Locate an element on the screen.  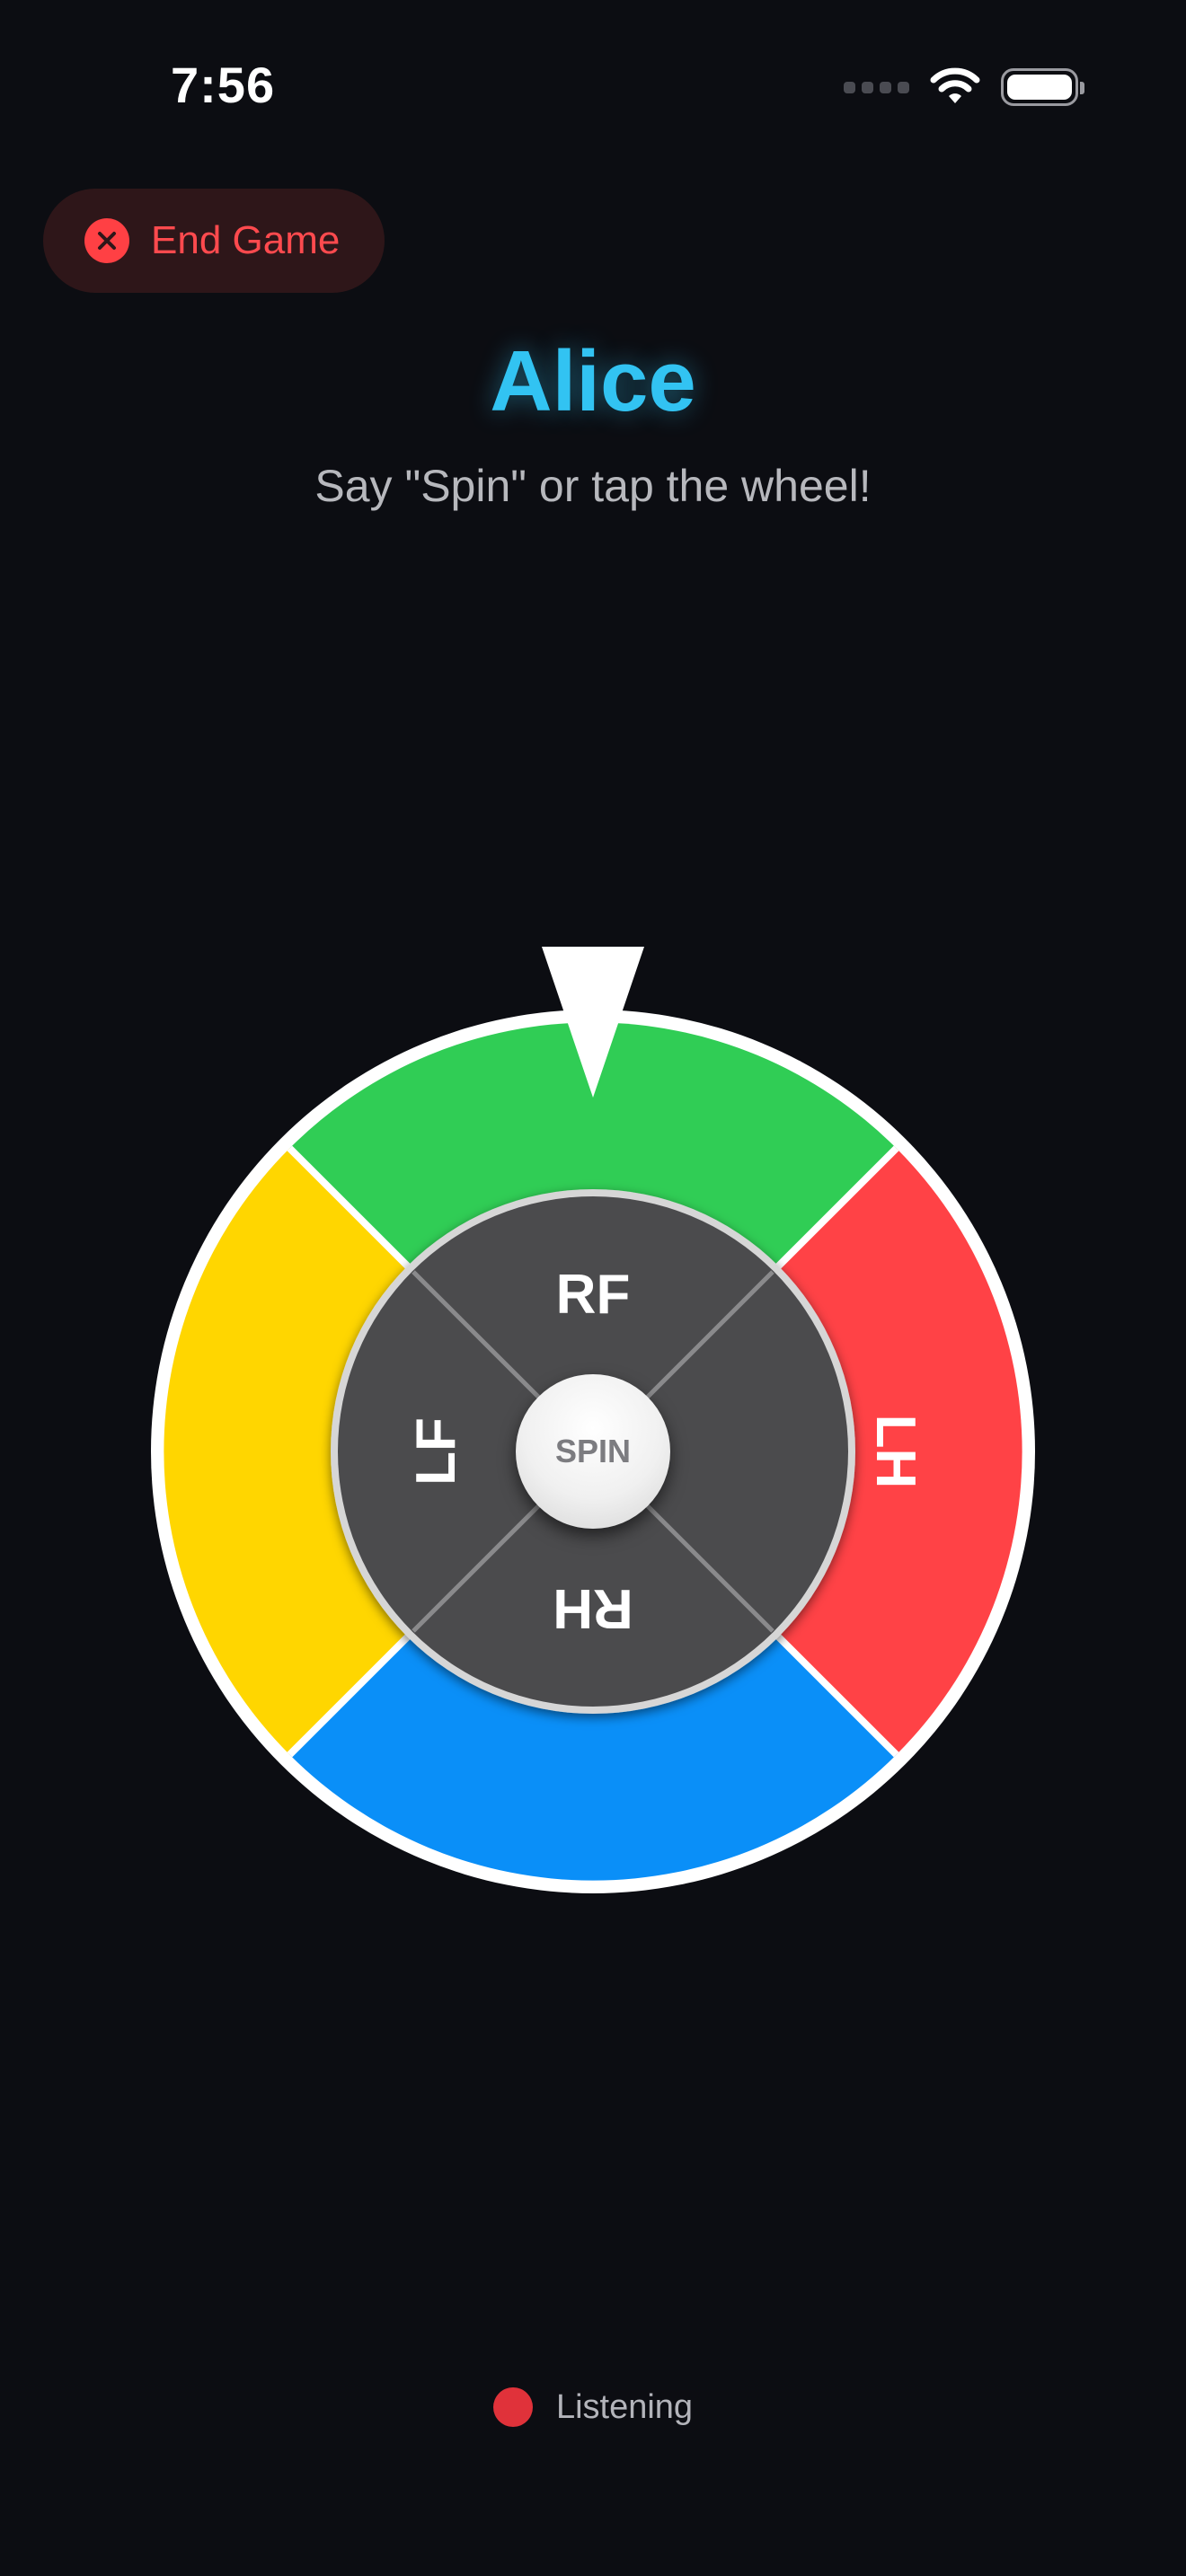
battery-icon is located at coordinates (1042, 87).